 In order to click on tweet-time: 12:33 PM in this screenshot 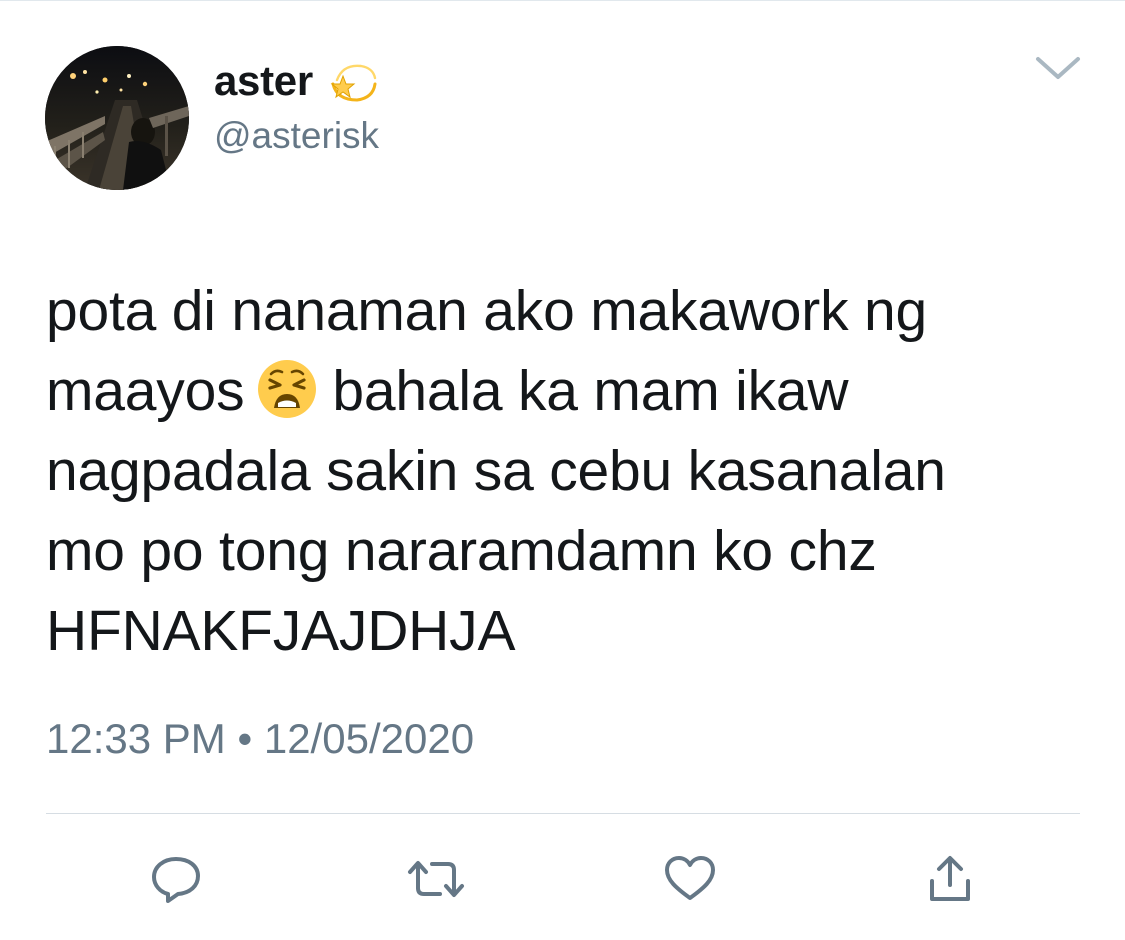, I will do `click(136, 738)`.